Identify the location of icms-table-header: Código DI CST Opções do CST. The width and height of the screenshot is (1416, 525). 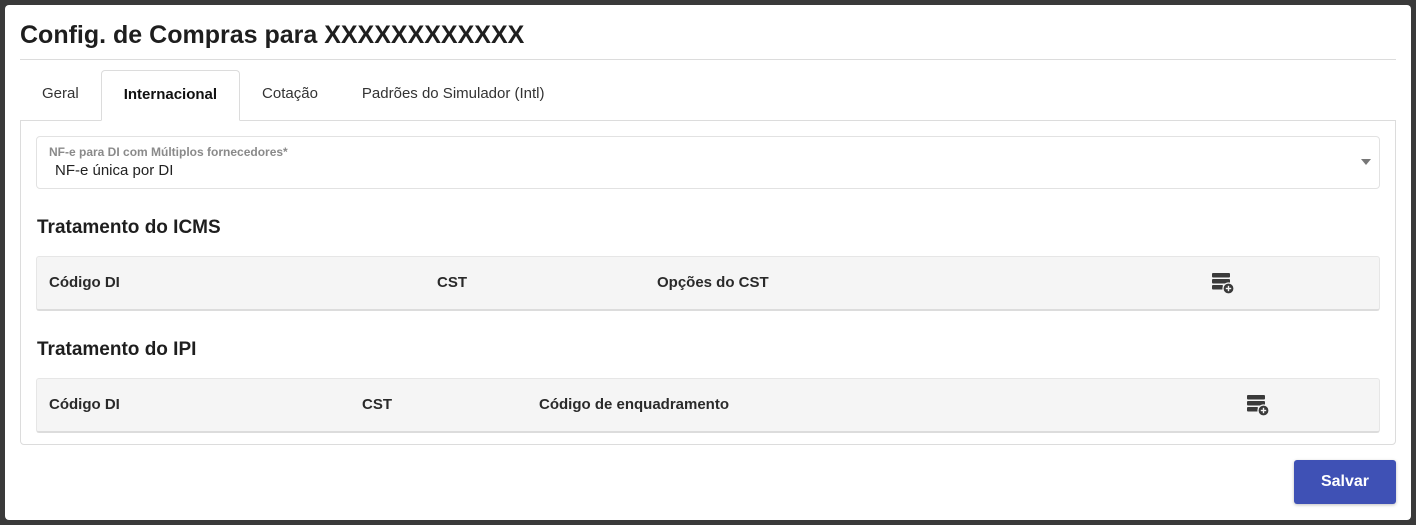
(708, 283).